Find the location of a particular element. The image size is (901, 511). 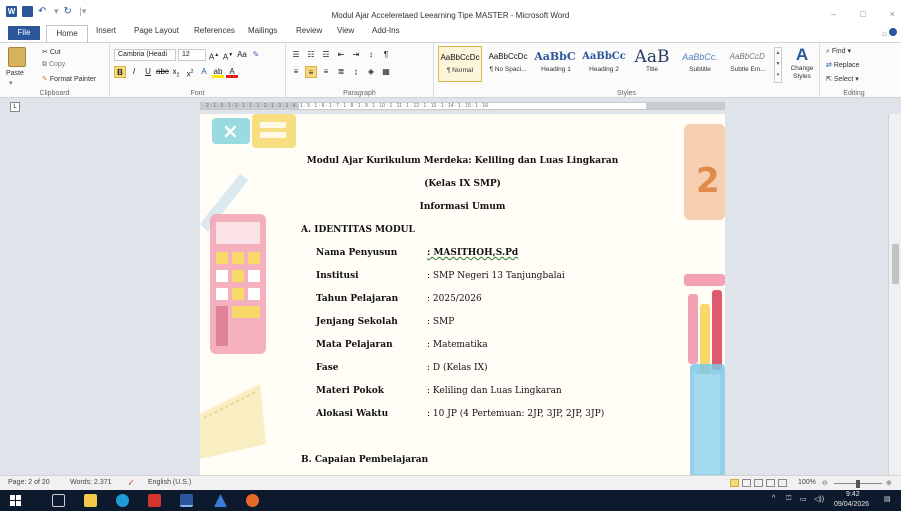

network-icon: ⏍ is located at coordinates (788, 499).